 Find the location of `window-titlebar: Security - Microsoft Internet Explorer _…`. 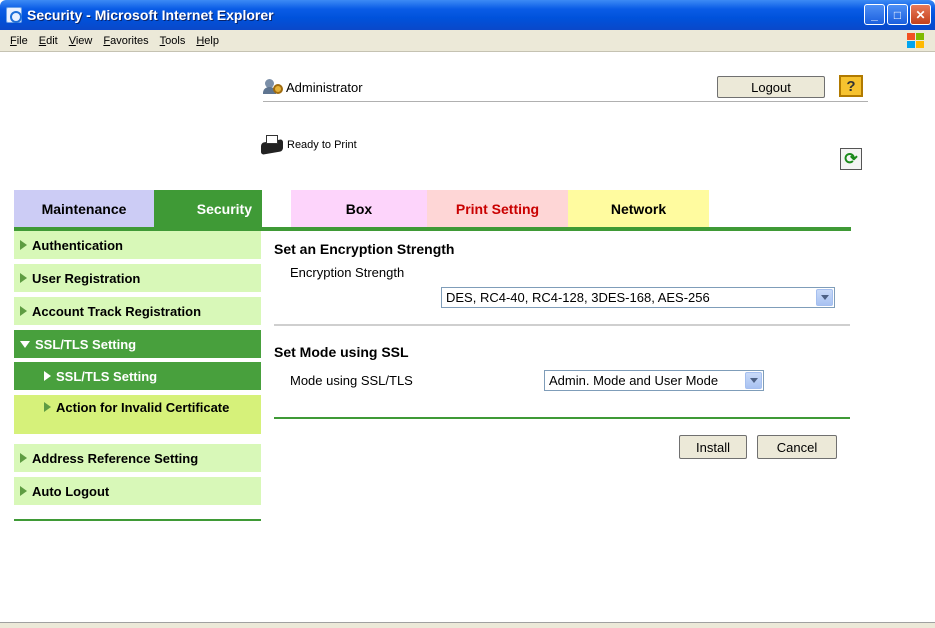

window-titlebar: Security - Microsoft Internet Explorer _… is located at coordinates (467, 15).